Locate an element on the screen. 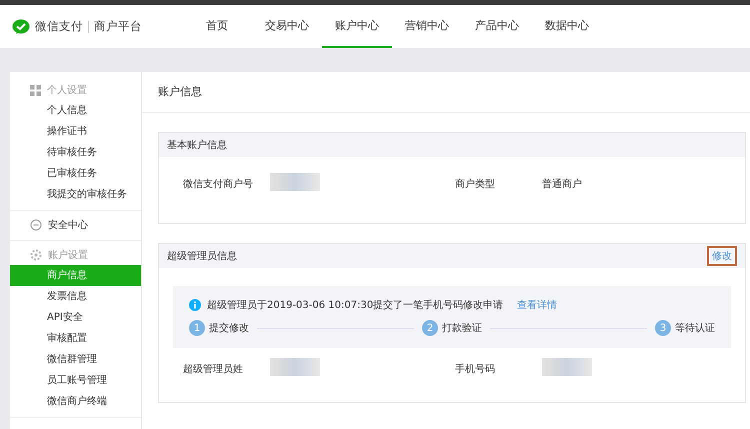  sidebar-item: API安全 is located at coordinates (75, 317).